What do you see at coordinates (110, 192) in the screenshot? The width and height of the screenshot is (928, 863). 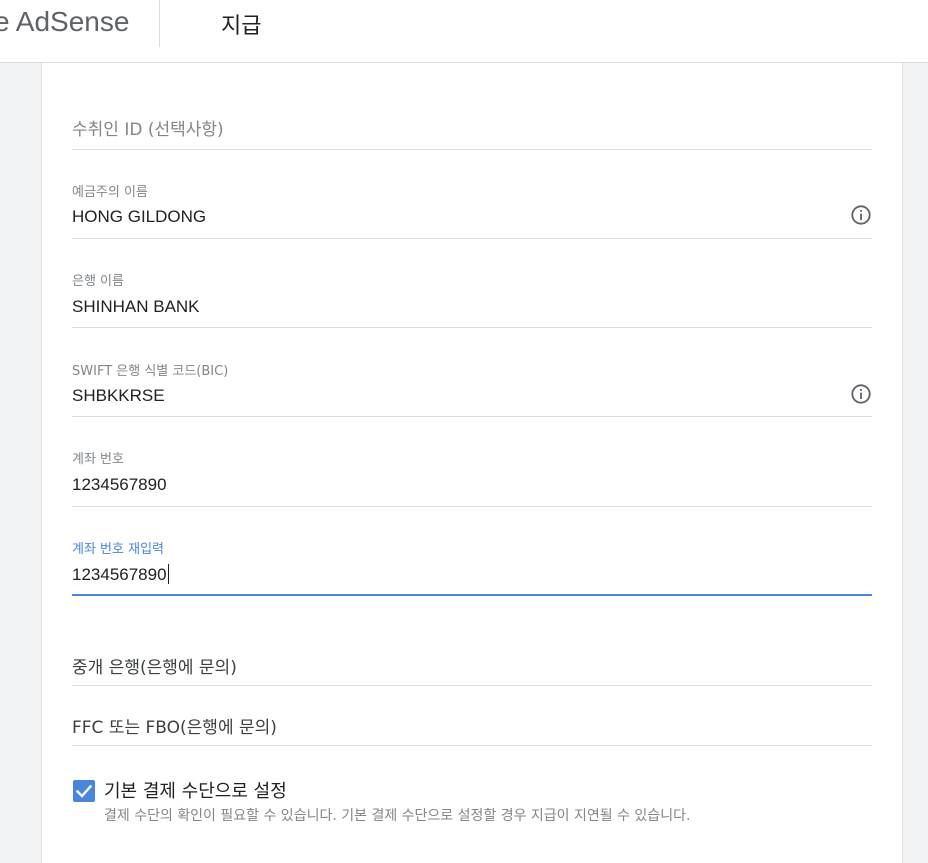 I see `account-holder-label: 예금주의 이름` at bounding box center [110, 192].